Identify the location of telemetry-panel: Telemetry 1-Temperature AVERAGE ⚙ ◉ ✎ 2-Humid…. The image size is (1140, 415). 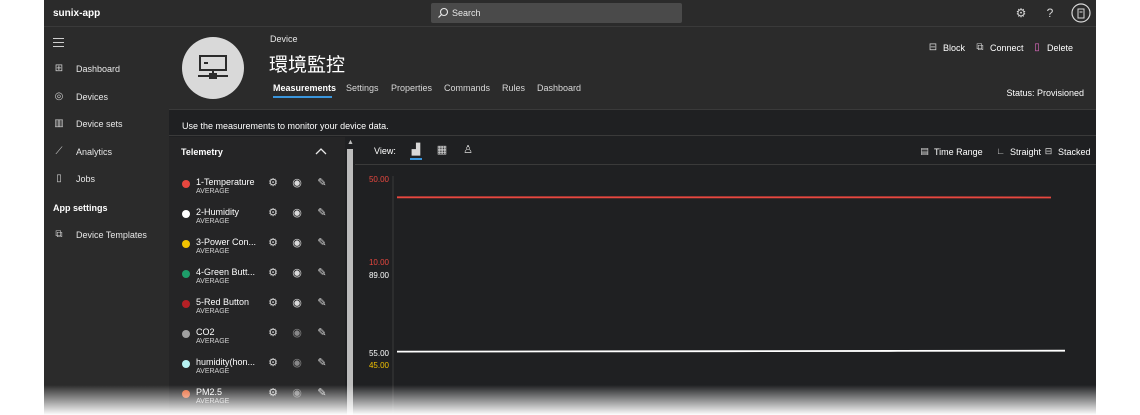
(257, 276).